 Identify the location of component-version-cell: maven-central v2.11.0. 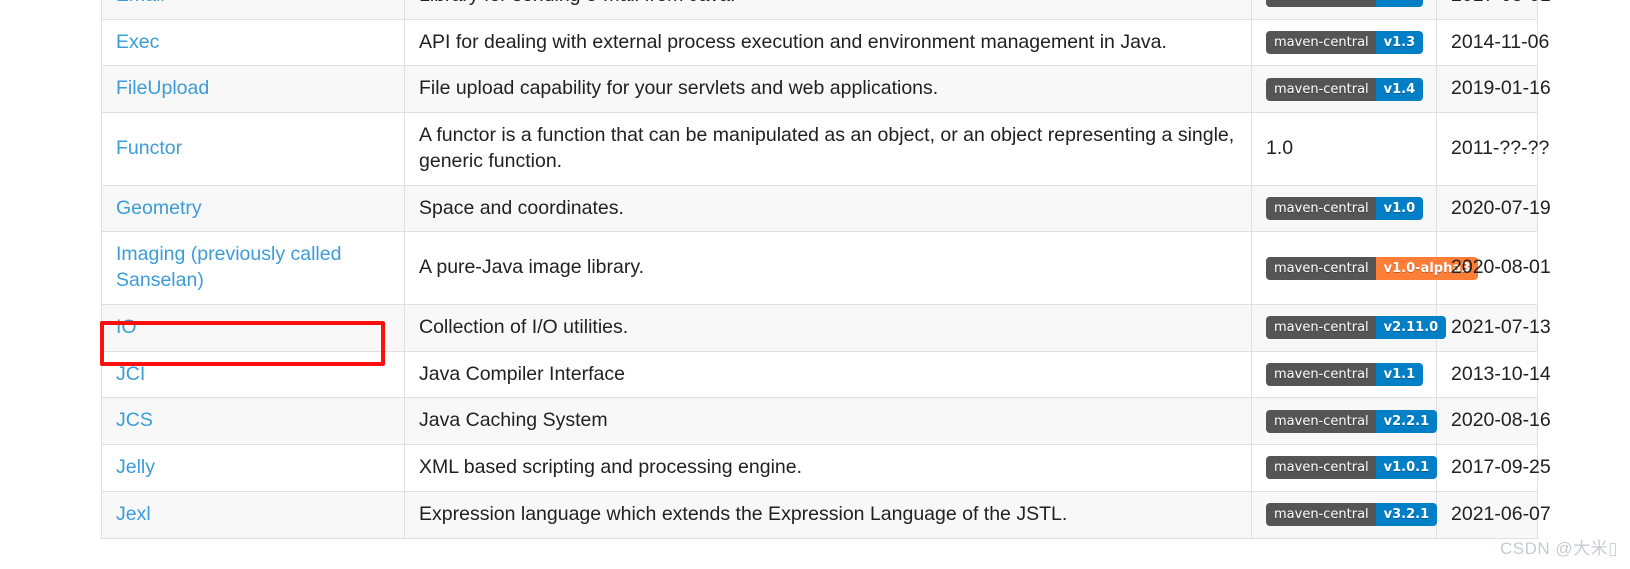
(1349, 327).